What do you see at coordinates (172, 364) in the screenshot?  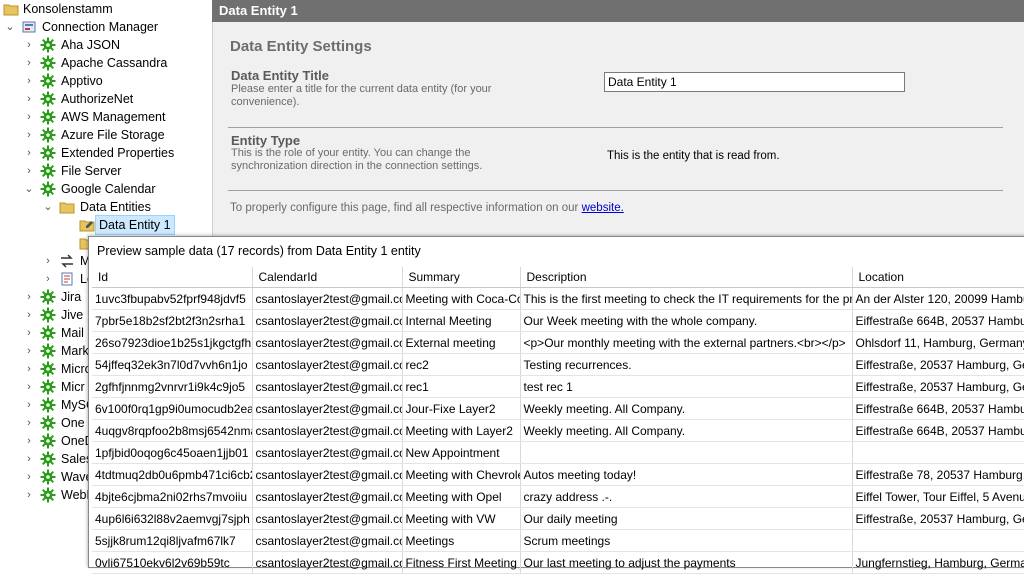 I see `table-cell: 54jffeq32ek3n7l0d7vvh6n1jo` at bounding box center [172, 364].